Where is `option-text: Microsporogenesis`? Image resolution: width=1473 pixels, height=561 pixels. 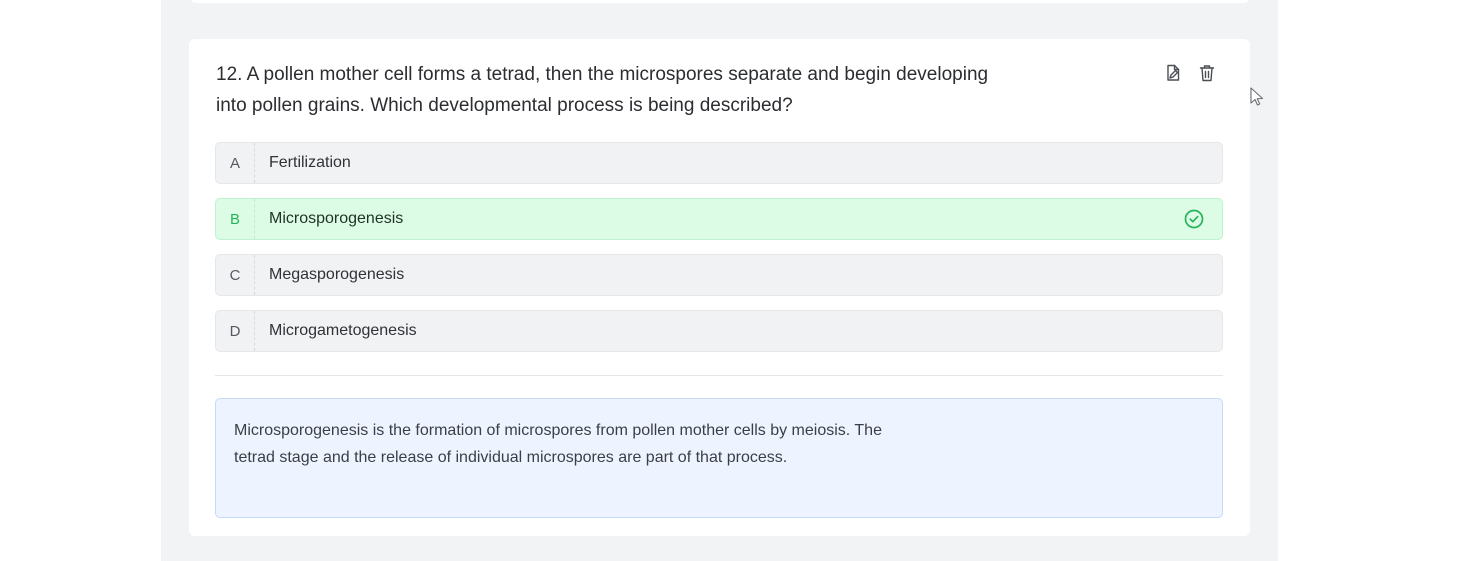 option-text: Microsporogenesis is located at coordinates (336, 218).